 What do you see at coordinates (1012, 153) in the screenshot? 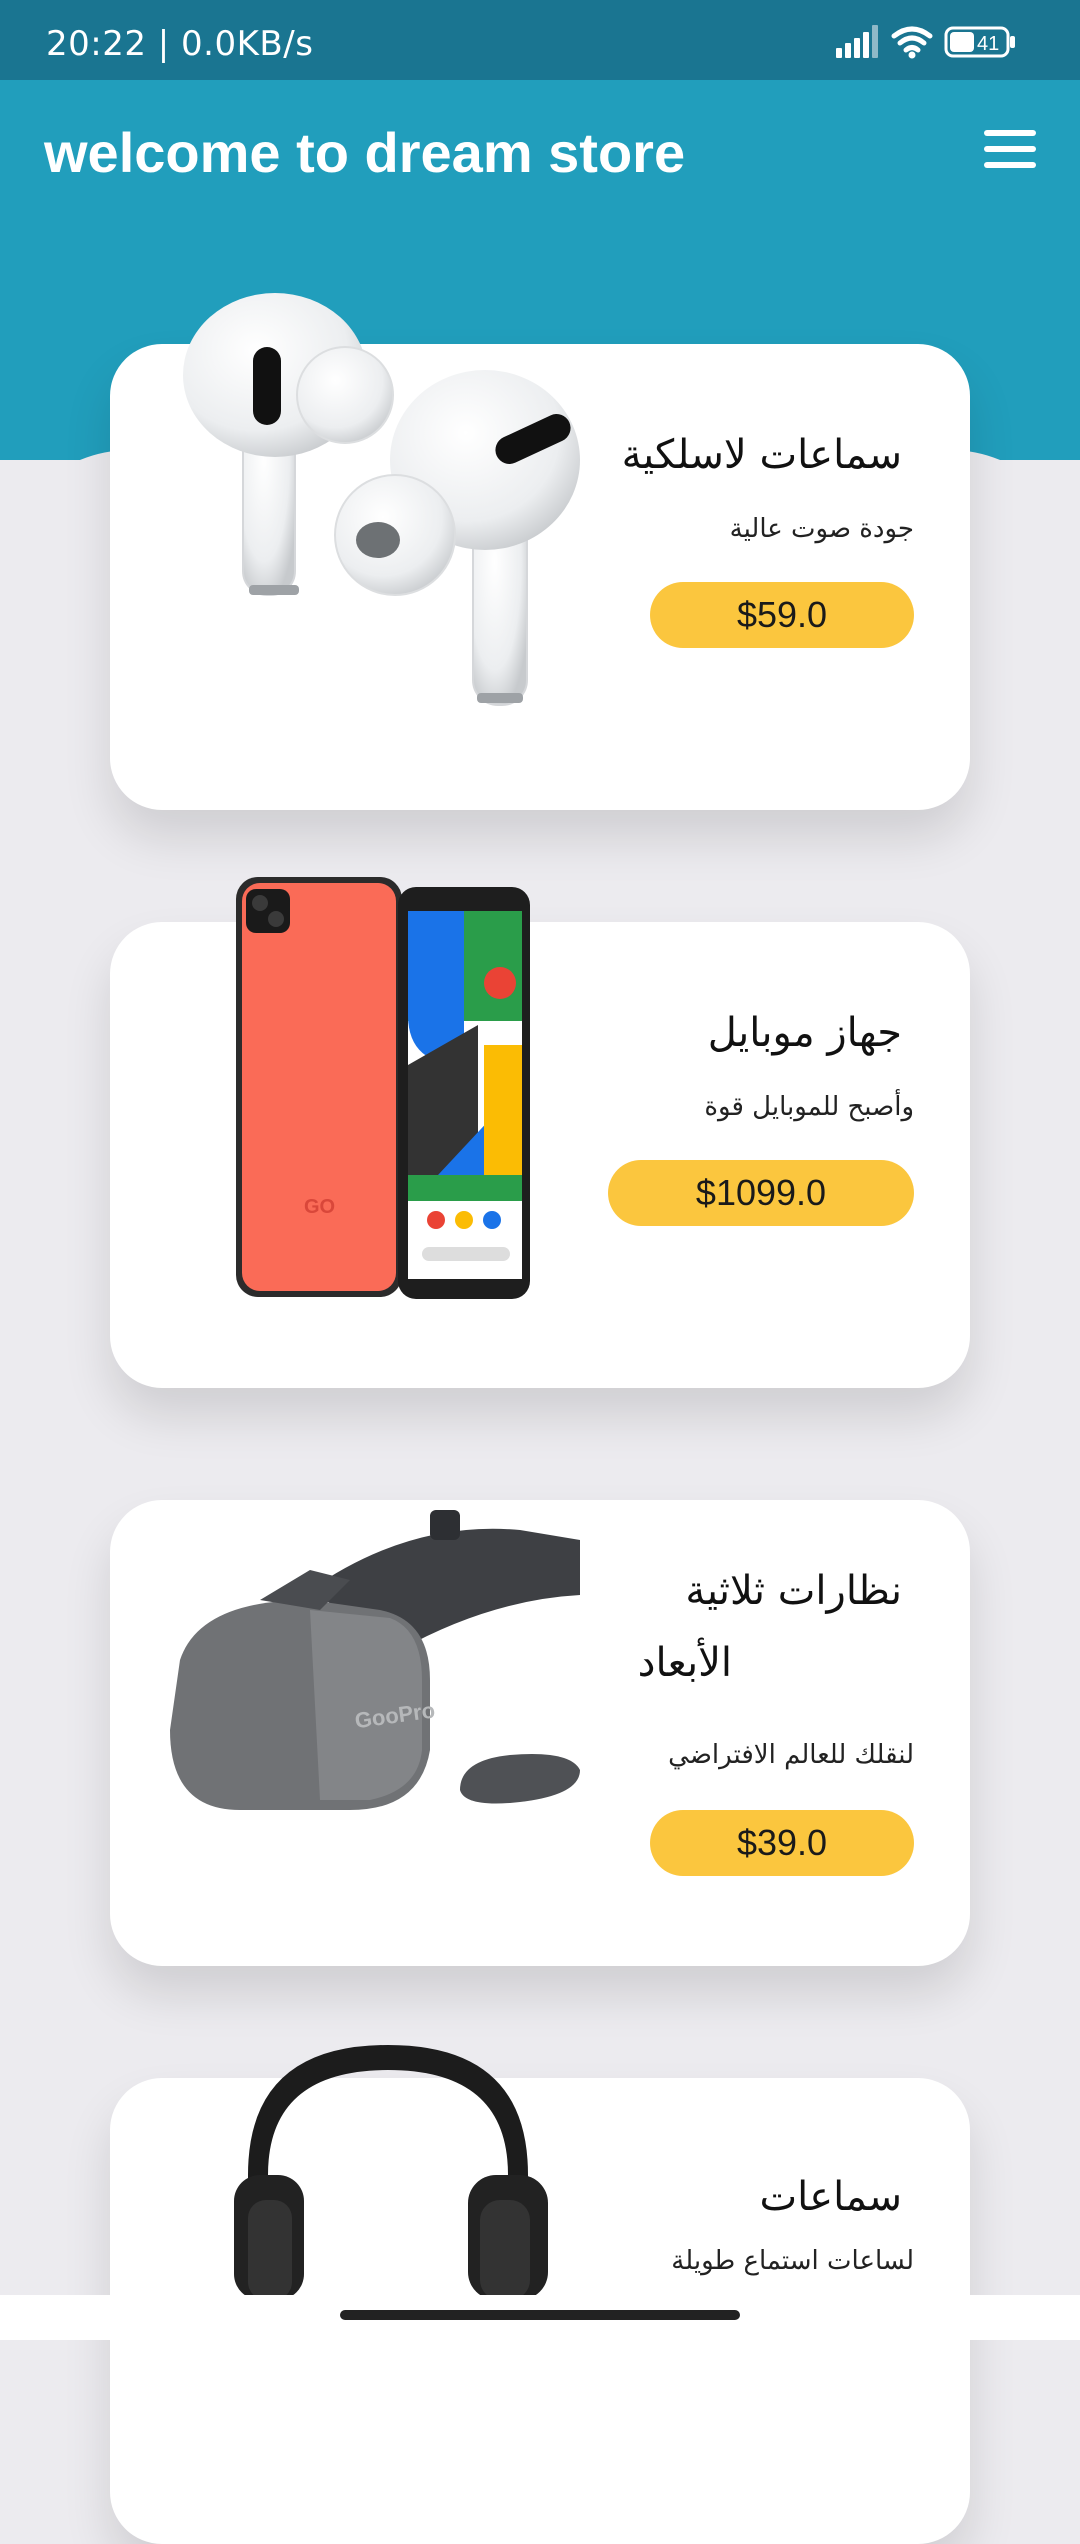
I see `menu-button` at bounding box center [1012, 153].